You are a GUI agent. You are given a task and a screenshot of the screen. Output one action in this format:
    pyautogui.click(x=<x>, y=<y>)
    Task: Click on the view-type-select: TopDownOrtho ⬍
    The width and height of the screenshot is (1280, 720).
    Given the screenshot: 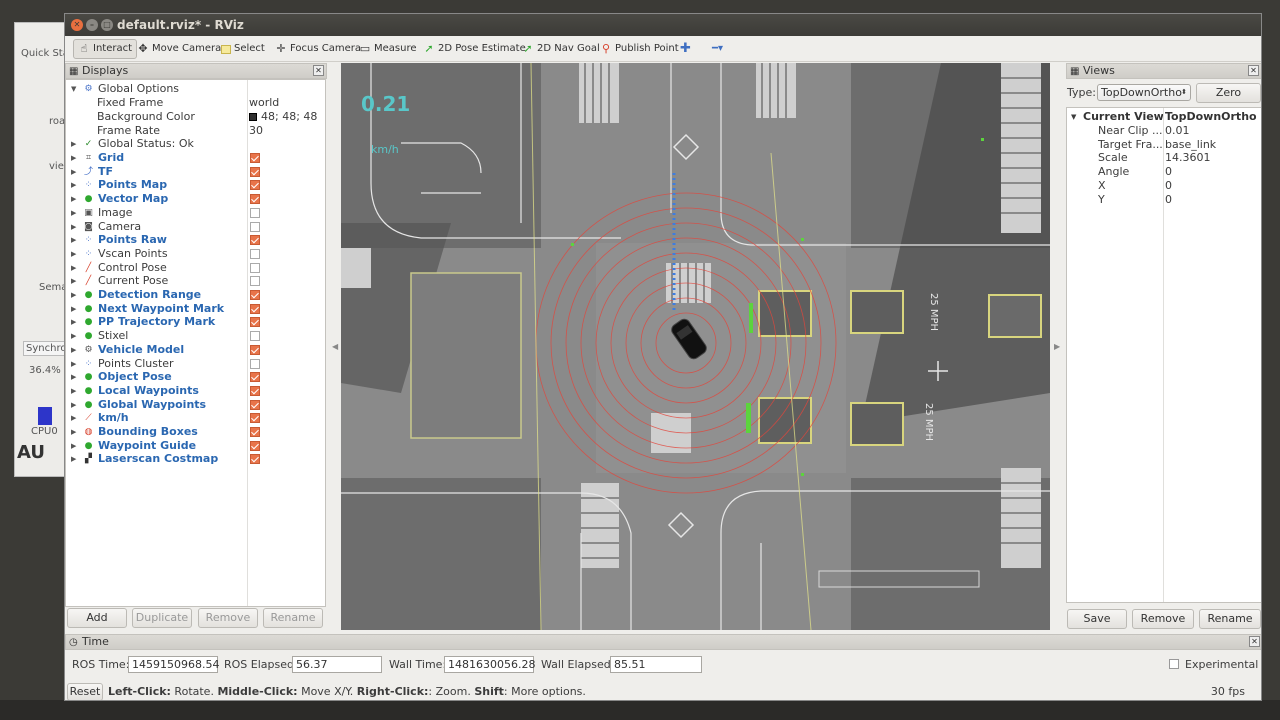 What is the action you would take?
    pyautogui.click(x=1144, y=92)
    